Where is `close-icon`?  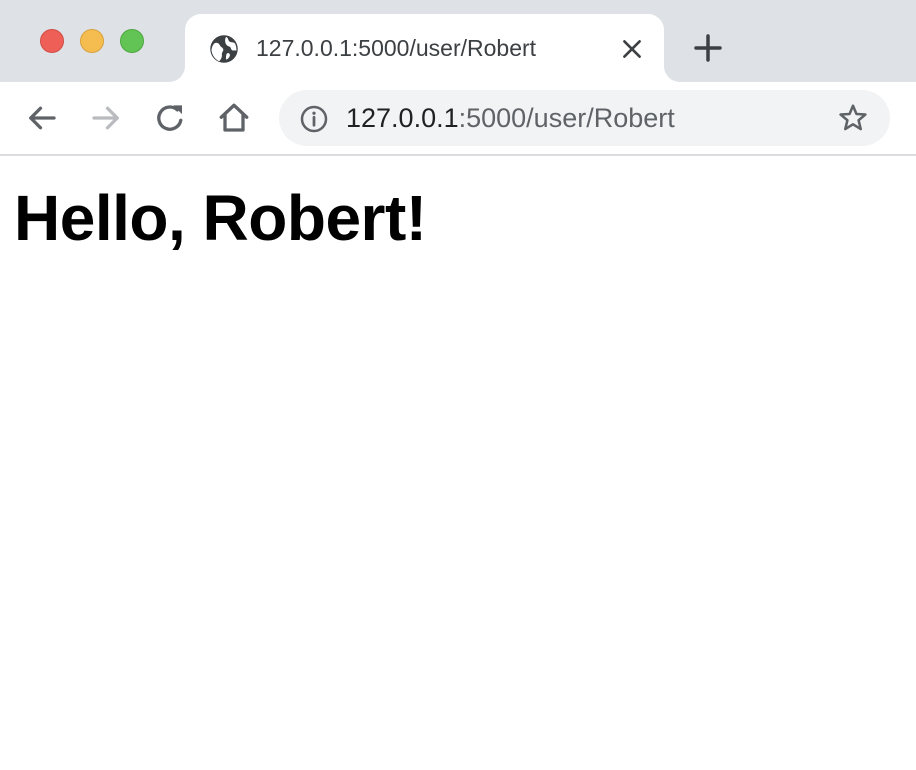 close-icon is located at coordinates (632, 49).